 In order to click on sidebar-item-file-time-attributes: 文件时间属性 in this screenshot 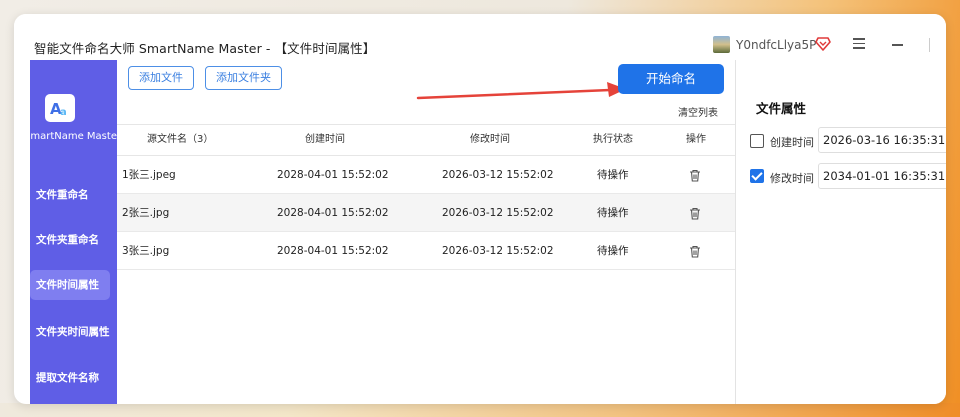, I will do `click(70, 285)`.